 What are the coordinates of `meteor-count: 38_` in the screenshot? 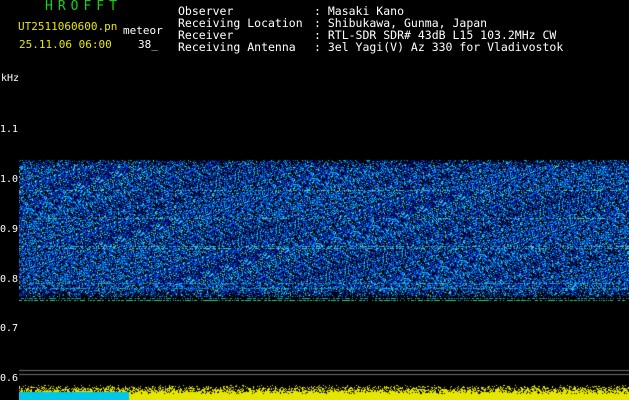 It's located at (148, 44).